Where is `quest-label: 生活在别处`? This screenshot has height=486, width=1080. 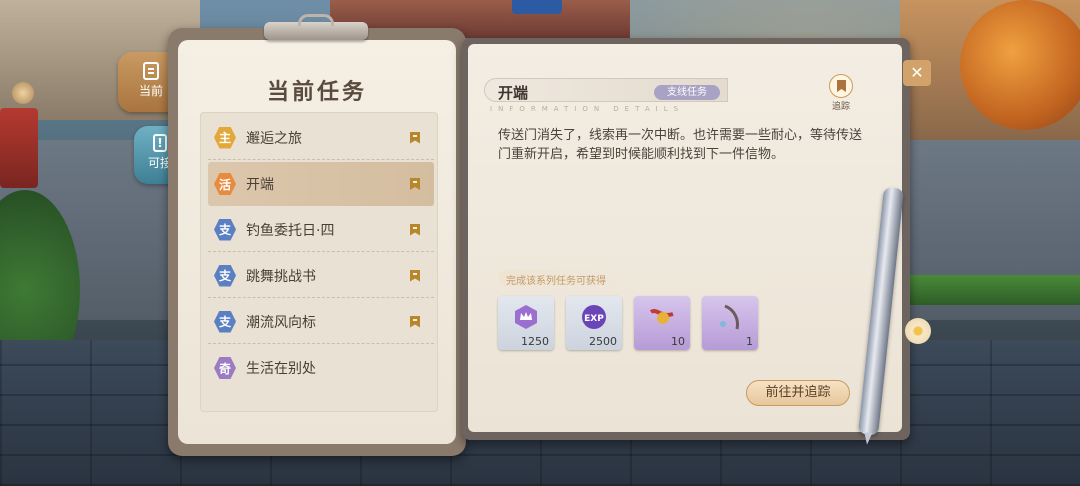
quest-label: 生活在别处 is located at coordinates (281, 369).